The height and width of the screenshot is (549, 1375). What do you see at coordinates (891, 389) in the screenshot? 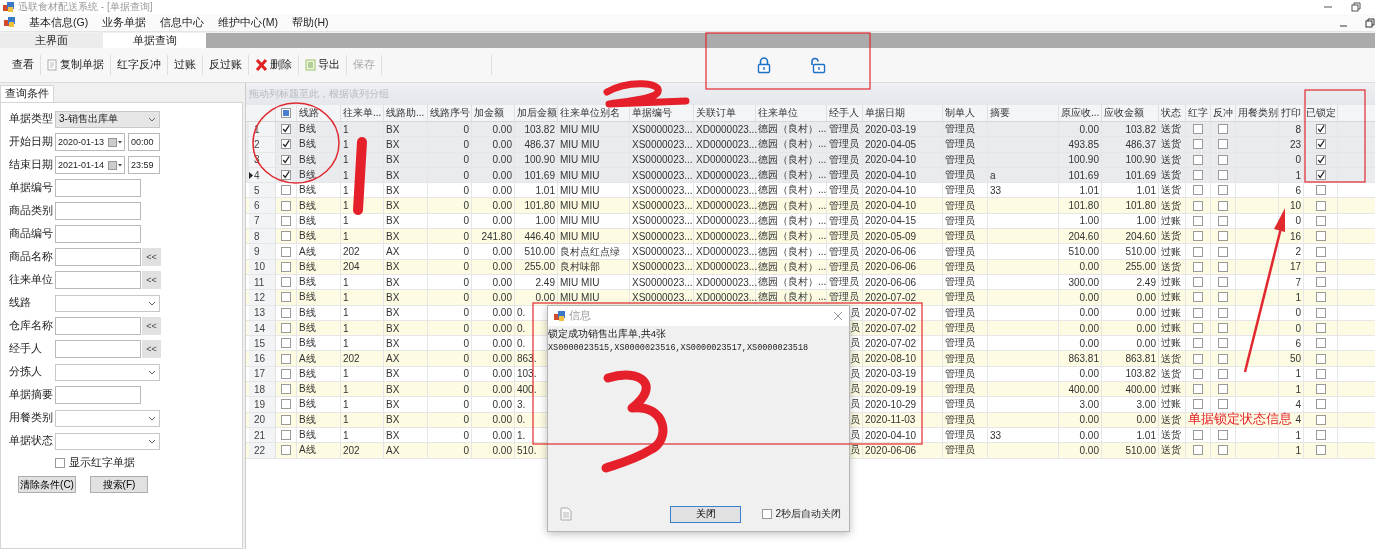
I see `table-cell: 2020-09-19` at bounding box center [891, 389].